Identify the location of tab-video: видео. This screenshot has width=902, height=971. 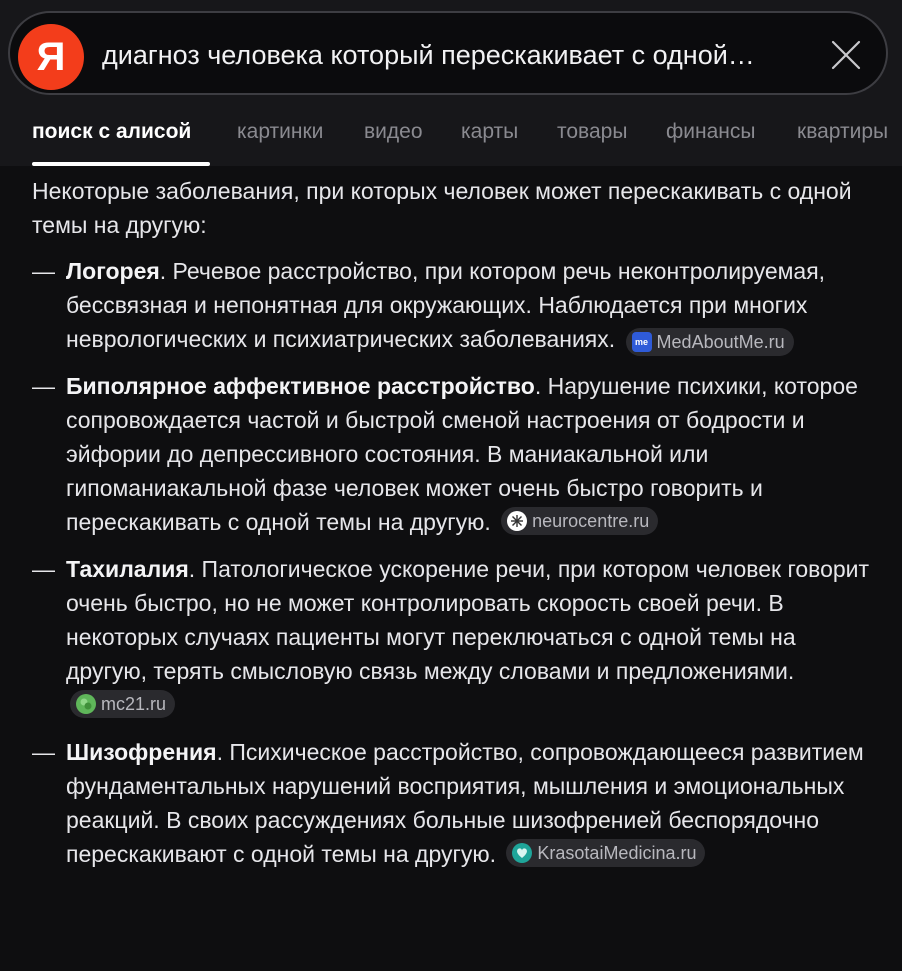
(393, 132).